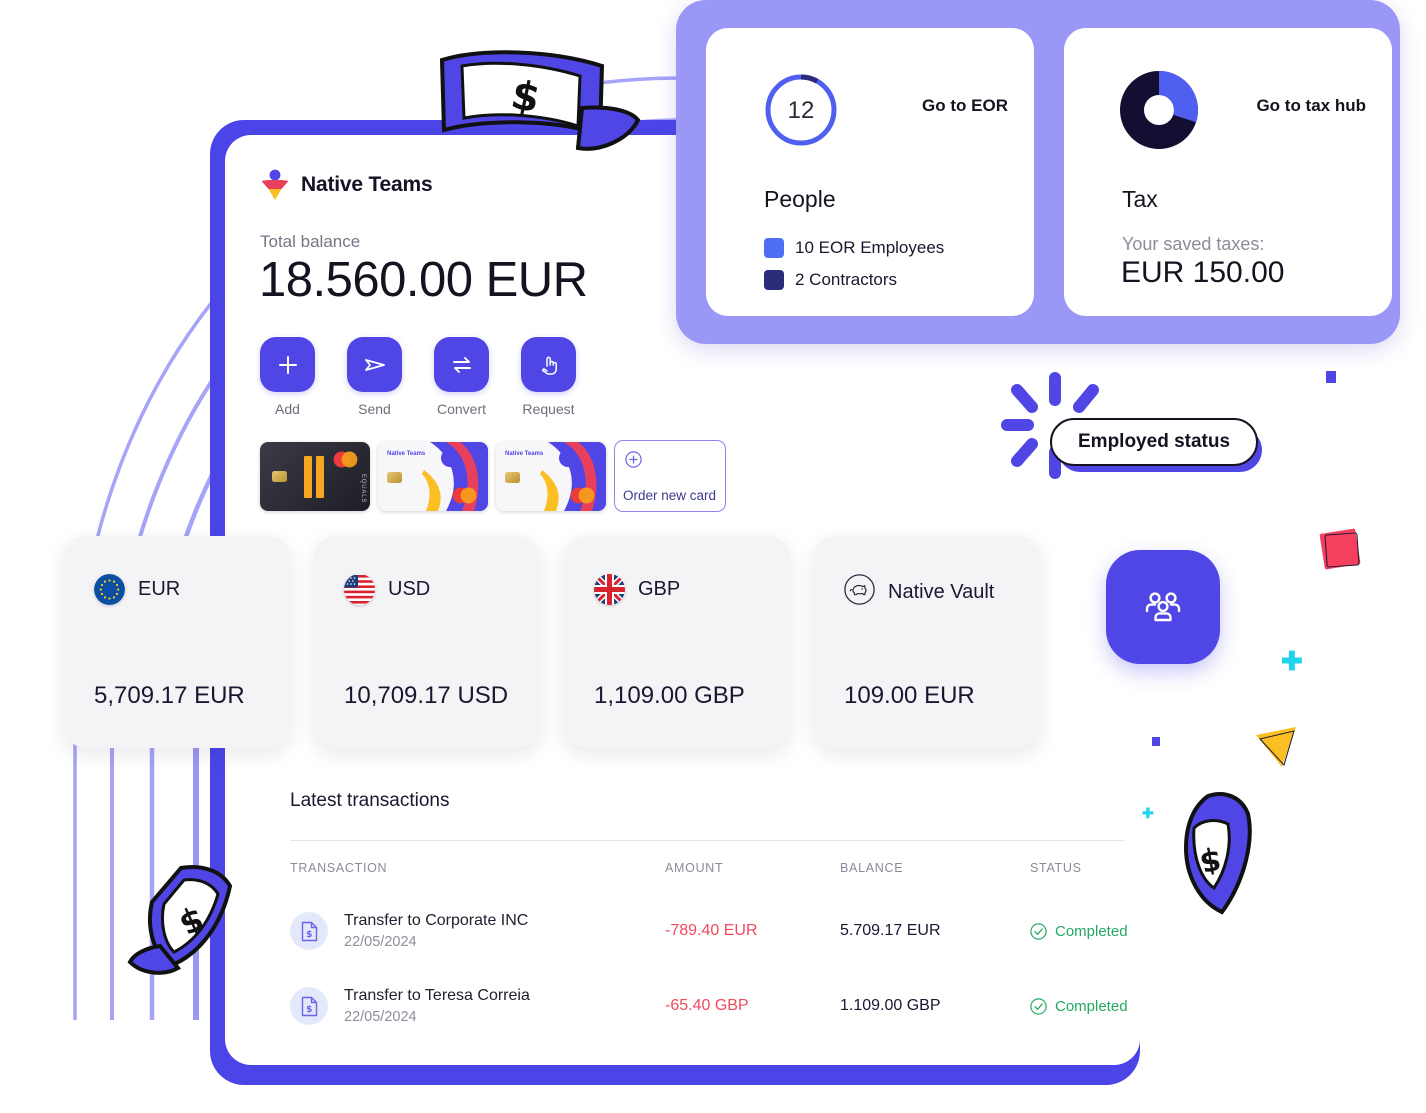  What do you see at coordinates (275, 184) in the screenshot?
I see `native-teams-logo-icon` at bounding box center [275, 184].